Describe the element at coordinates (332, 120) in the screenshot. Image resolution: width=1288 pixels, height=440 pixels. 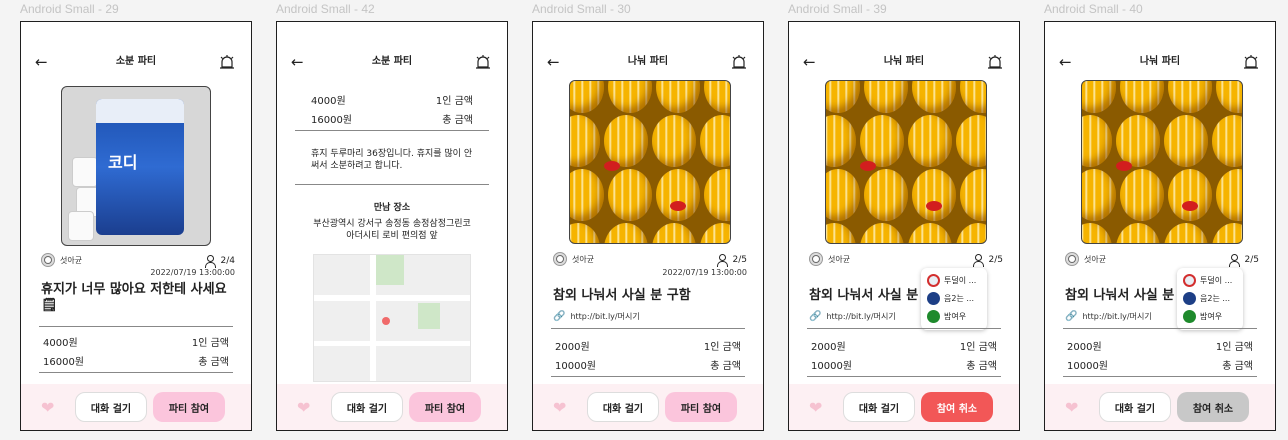
I see `price-amount: 16000원` at that location.